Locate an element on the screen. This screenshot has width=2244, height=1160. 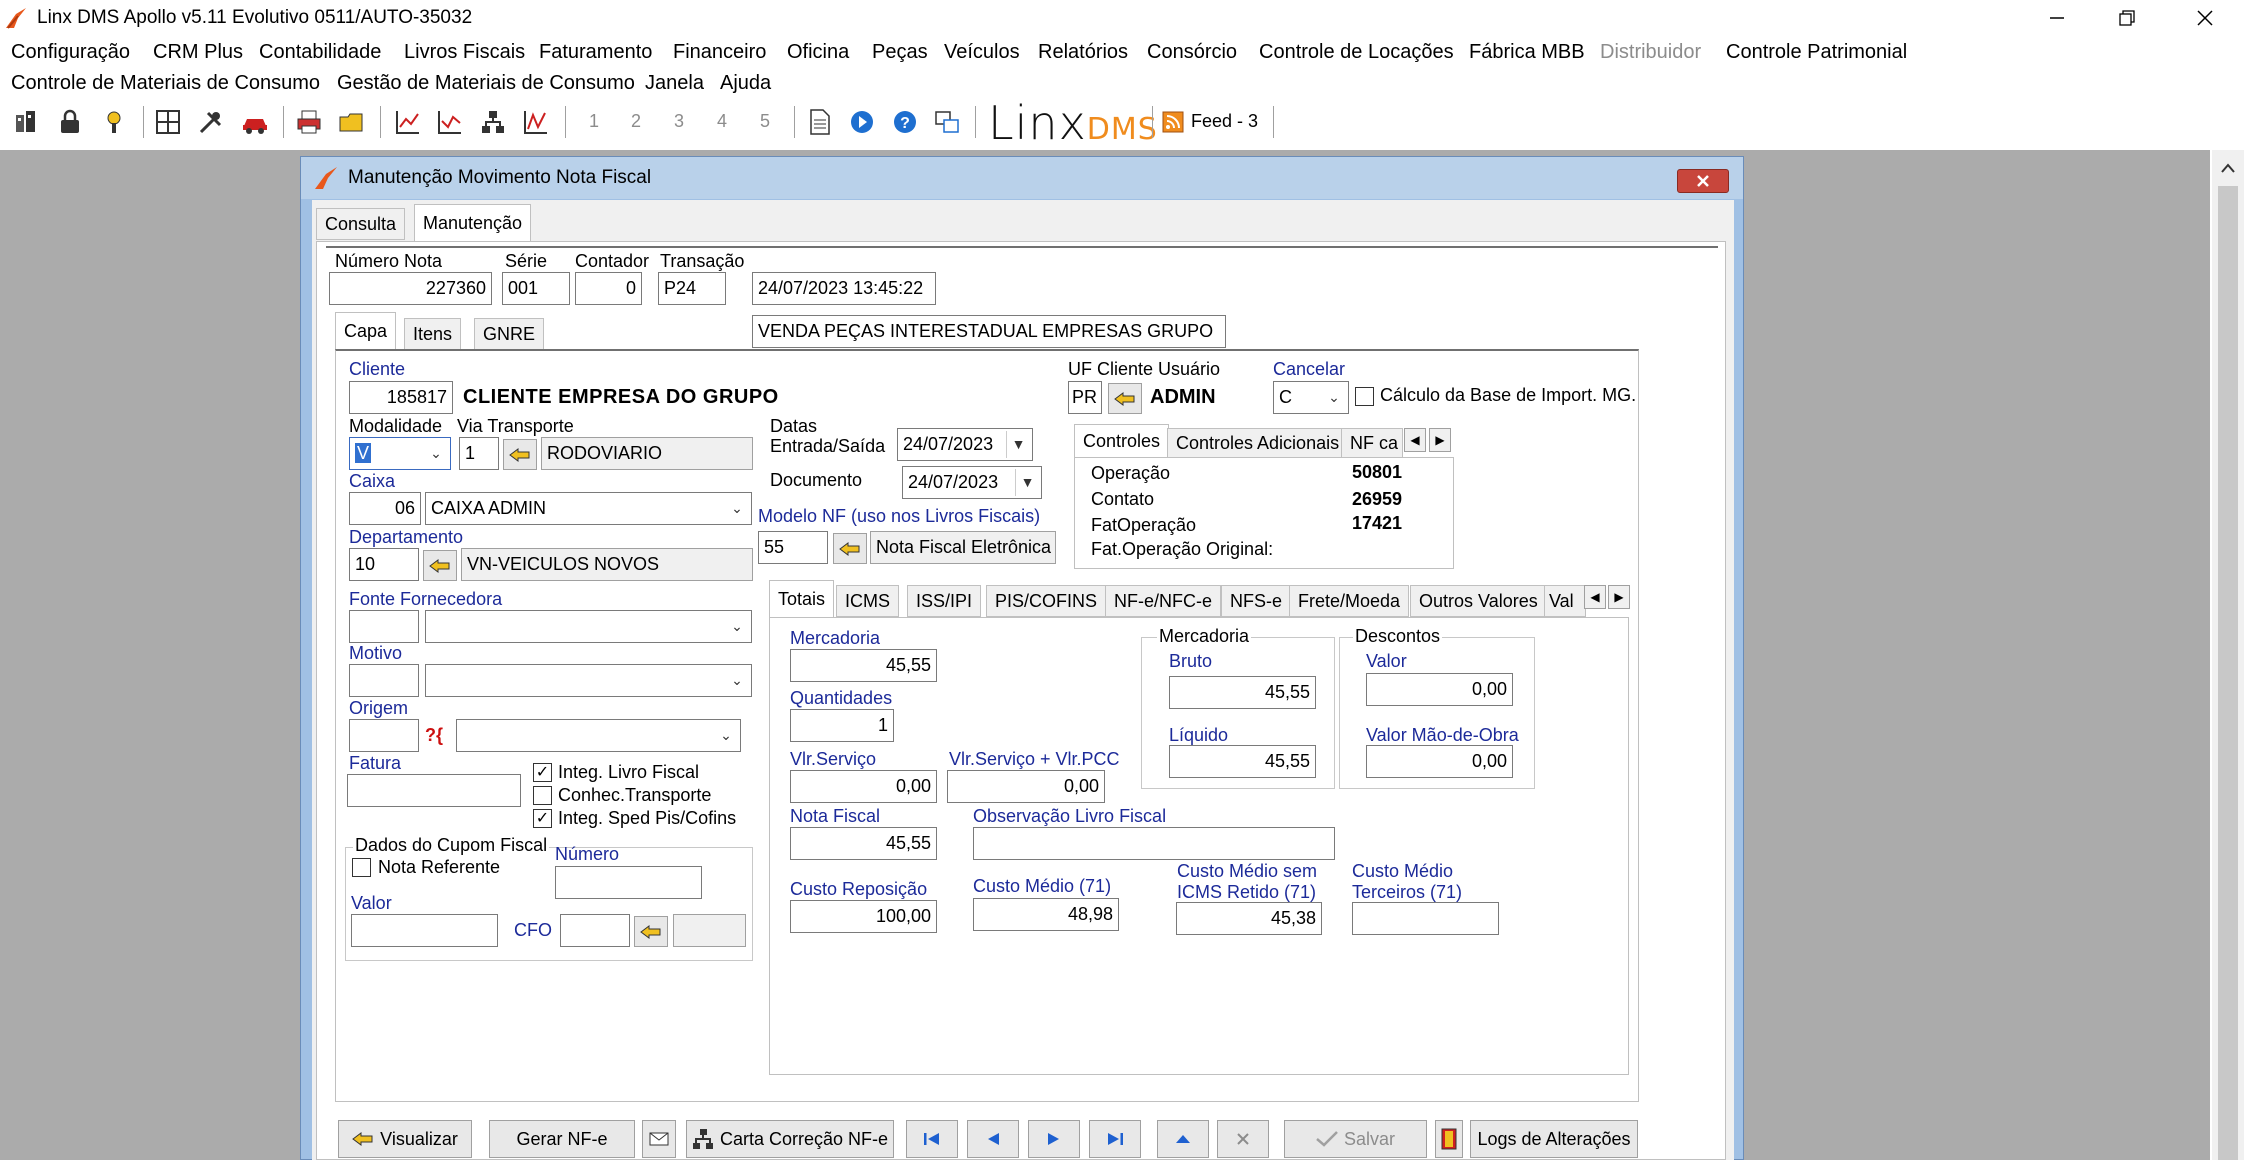
logs-alteracoes-button: Logs de Alterações is located at coordinates (1554, 1139).